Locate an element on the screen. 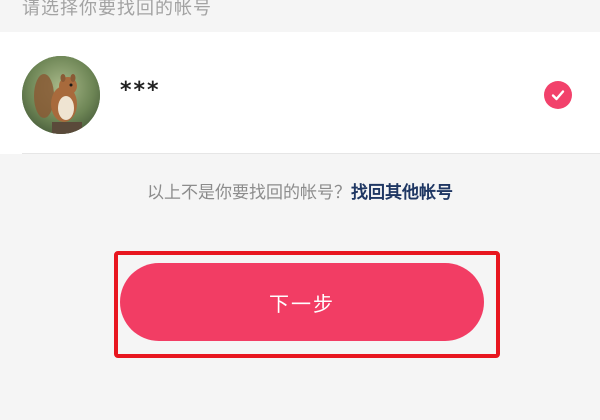 The width and height of the screenshot is (600, 420). selected-check-icon is located at coordinates (558, 95).